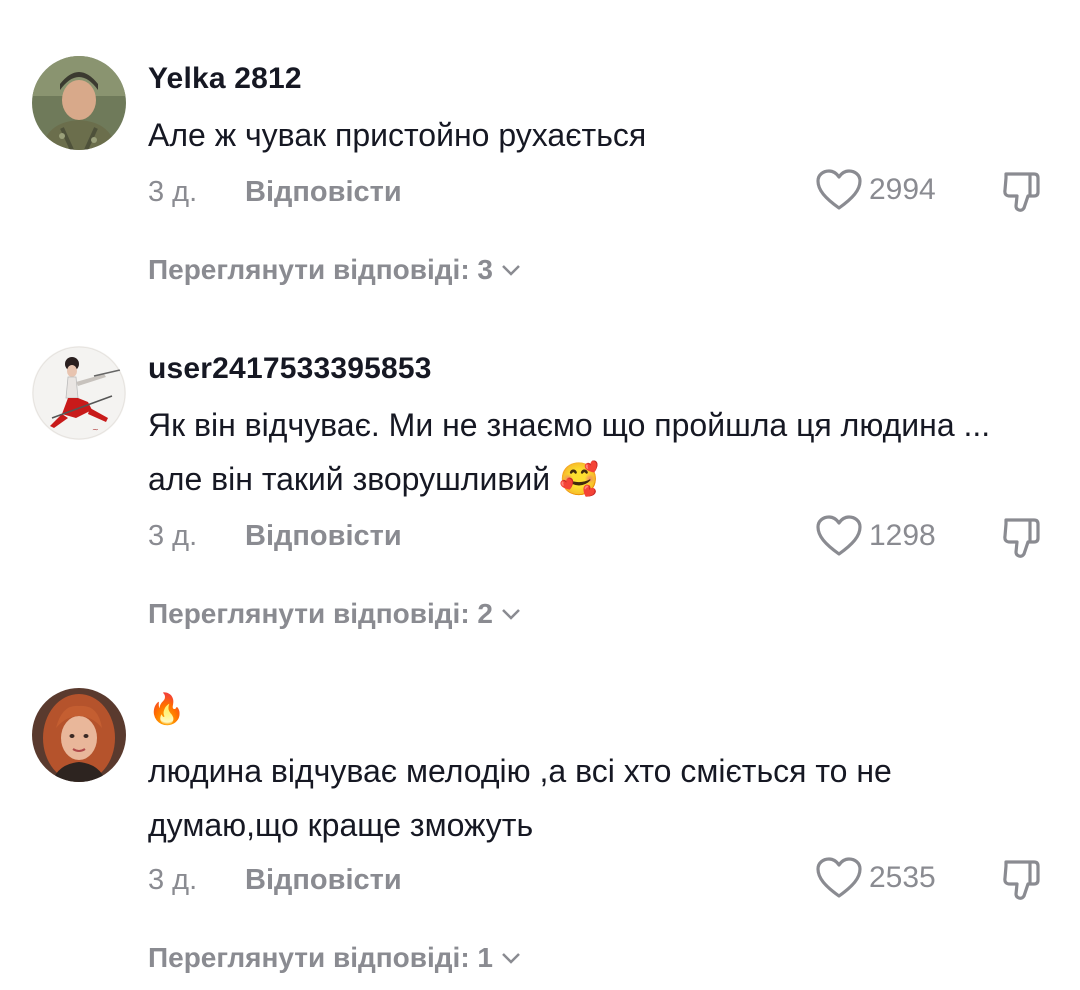 Image resolution: width=1080 pixels, height=990 pixels. I want to click on view-replies-label: Переглянути відповіді: 3, so click(320, 269).